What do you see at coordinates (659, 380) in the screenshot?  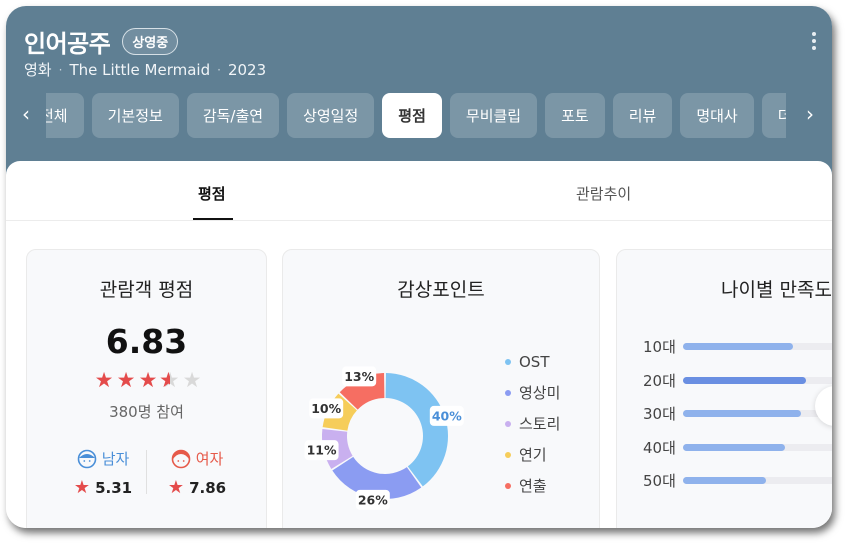 I see `age-label: 20대` at bounding box center [659, 380].